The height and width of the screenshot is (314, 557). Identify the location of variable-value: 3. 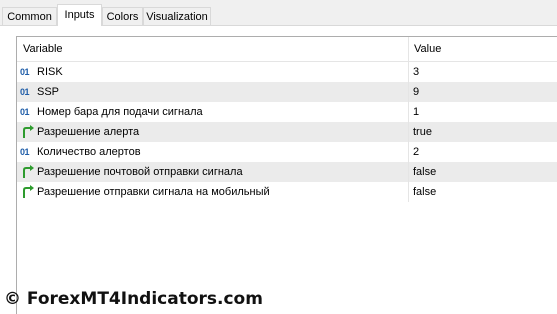
(416, 72).